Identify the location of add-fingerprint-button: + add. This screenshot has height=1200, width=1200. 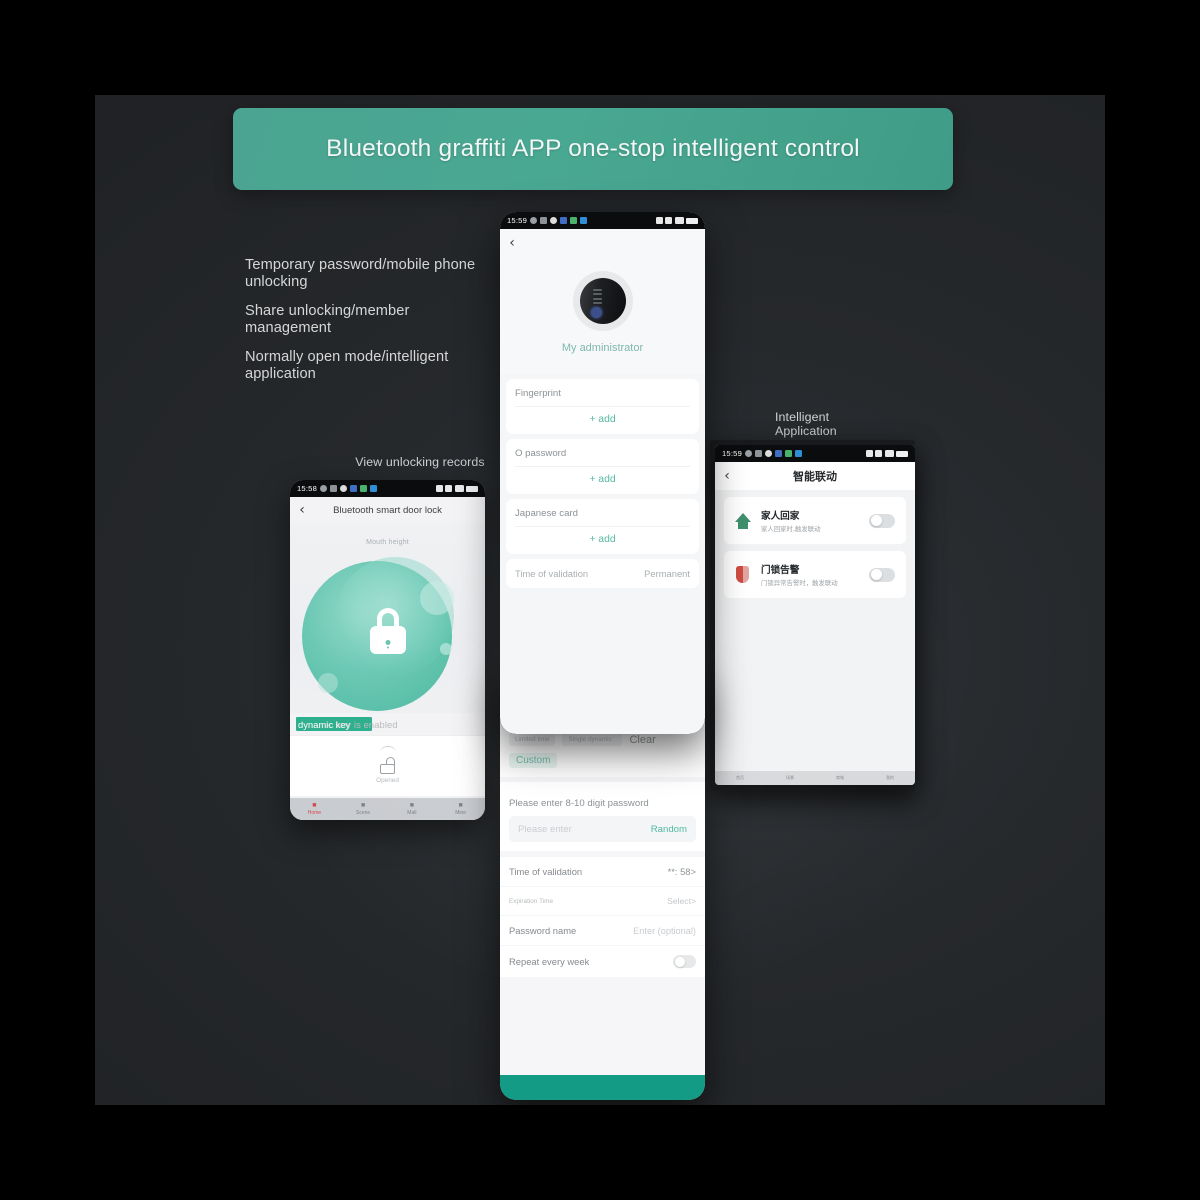
(602, 420).